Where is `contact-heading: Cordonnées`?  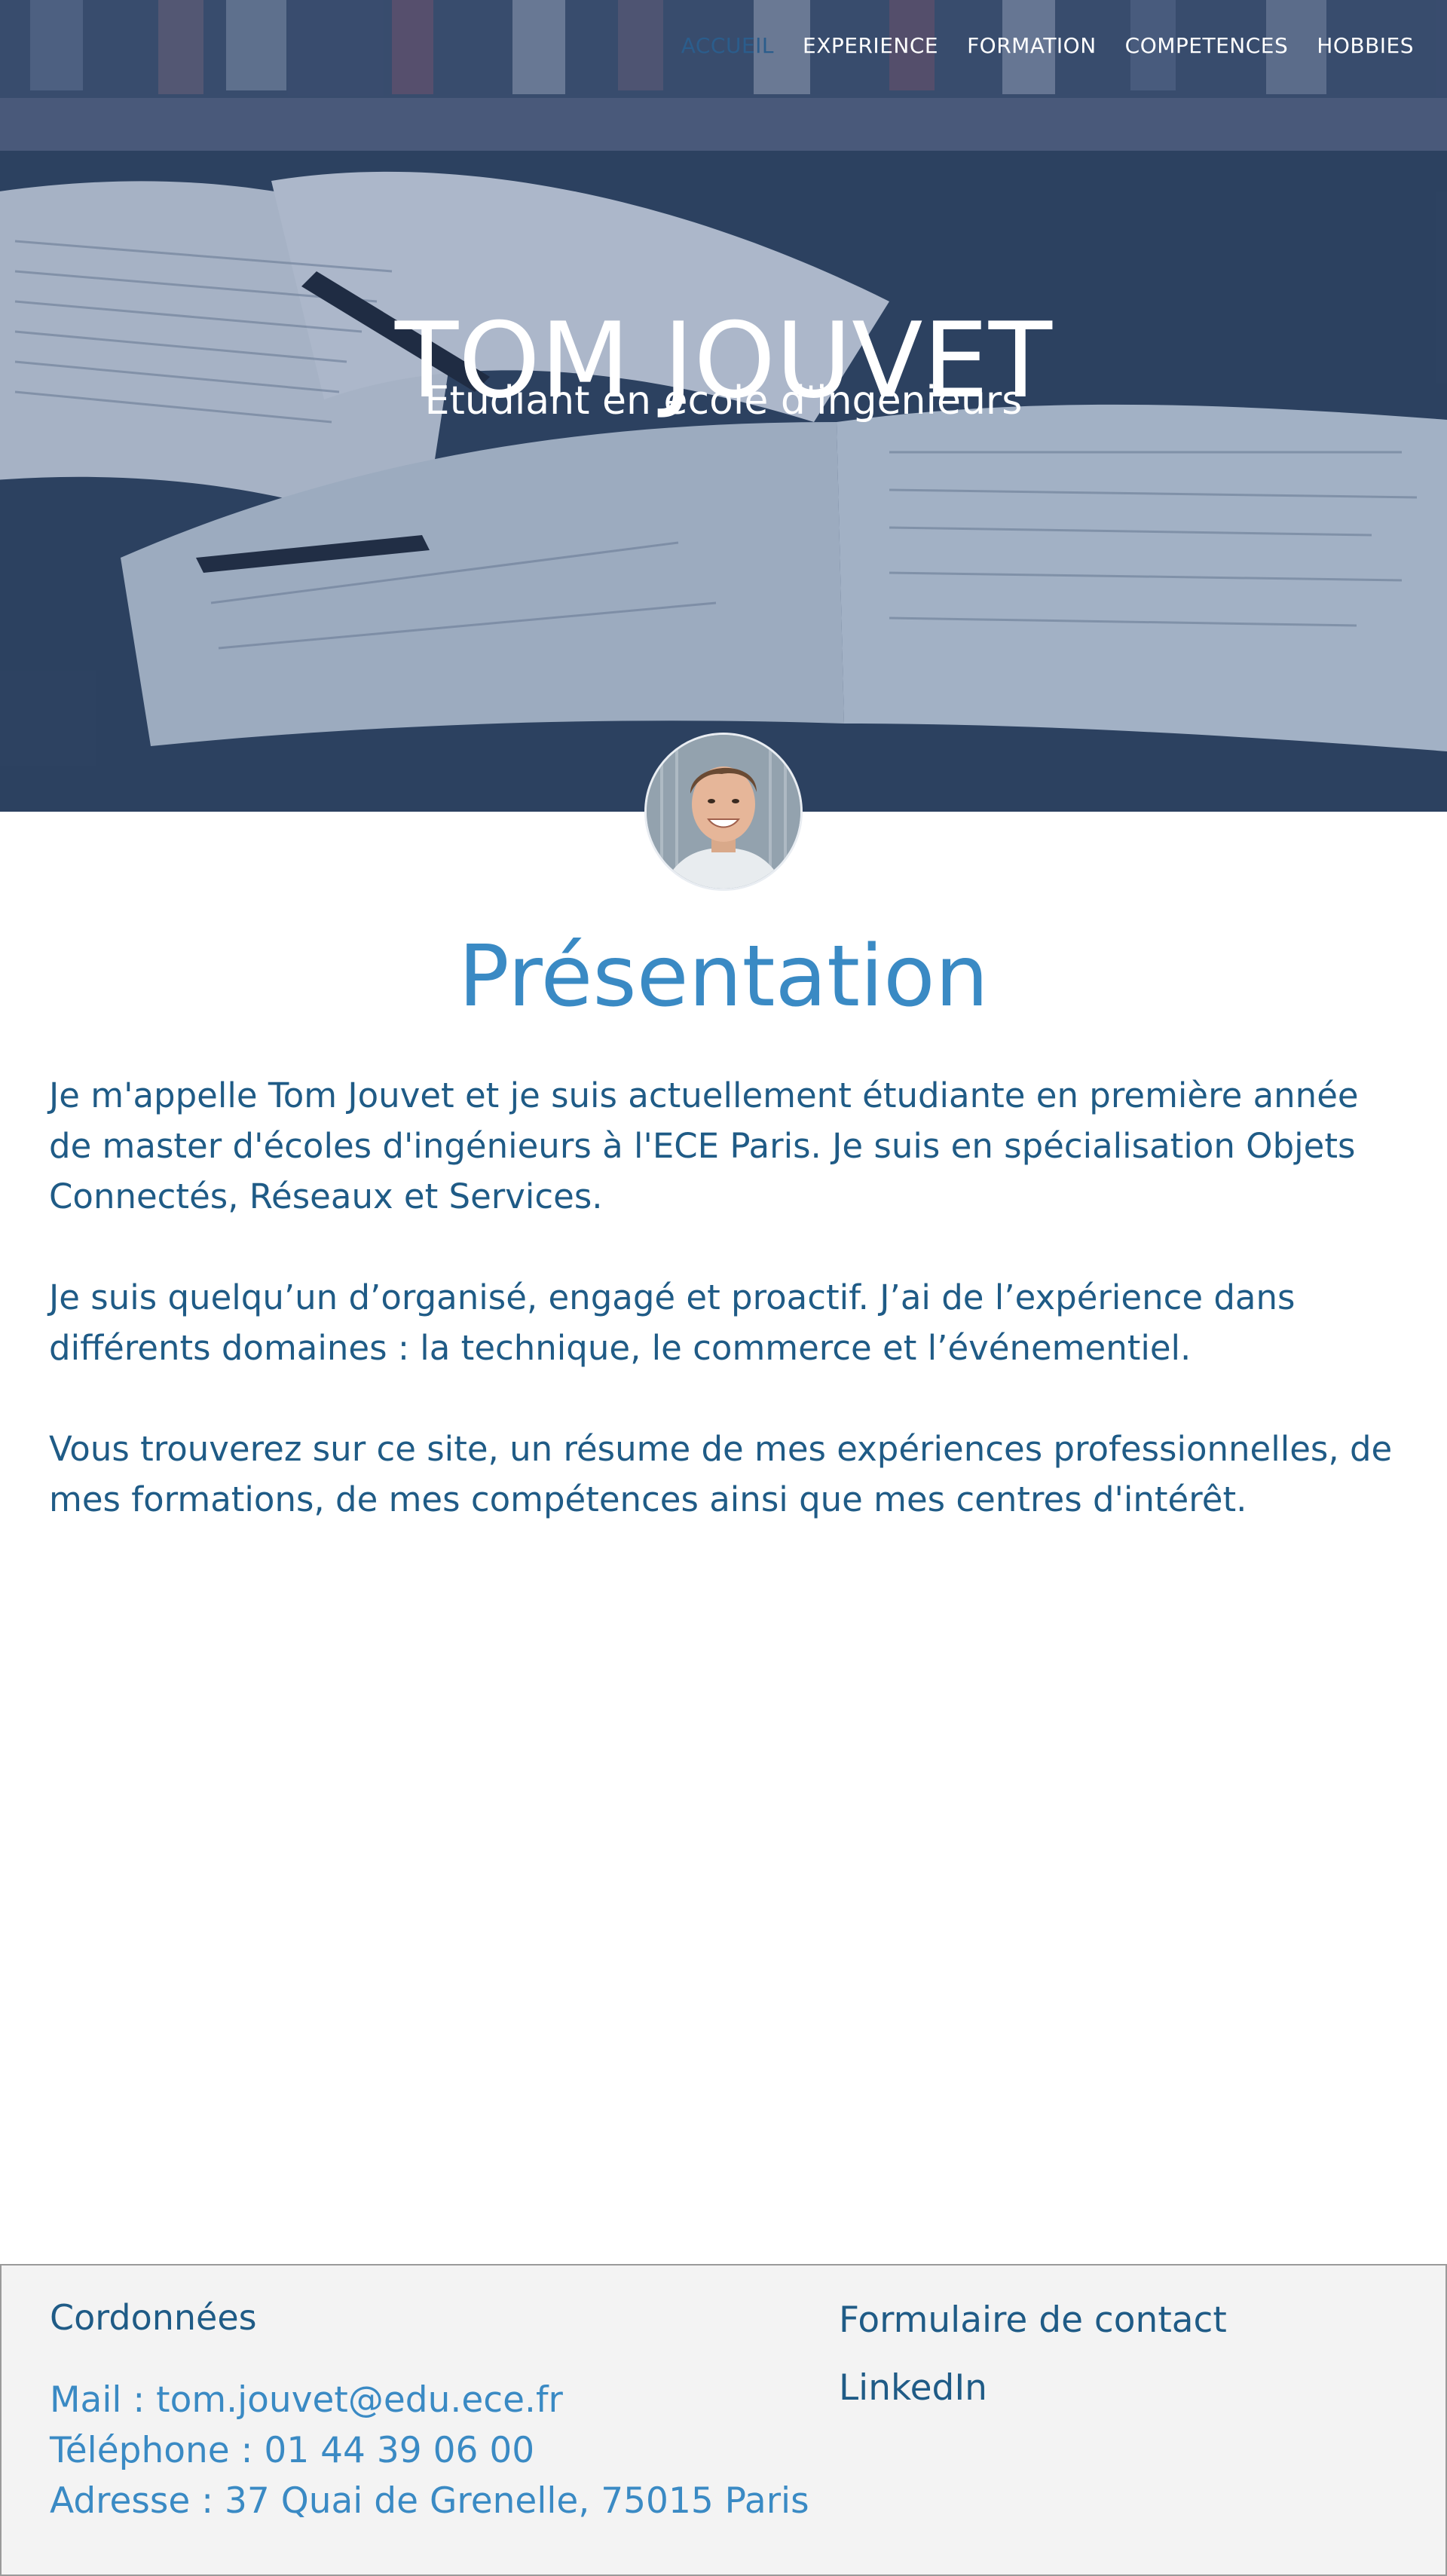
contact-heading: Cordonnées is located at coordinates (153, 2317).